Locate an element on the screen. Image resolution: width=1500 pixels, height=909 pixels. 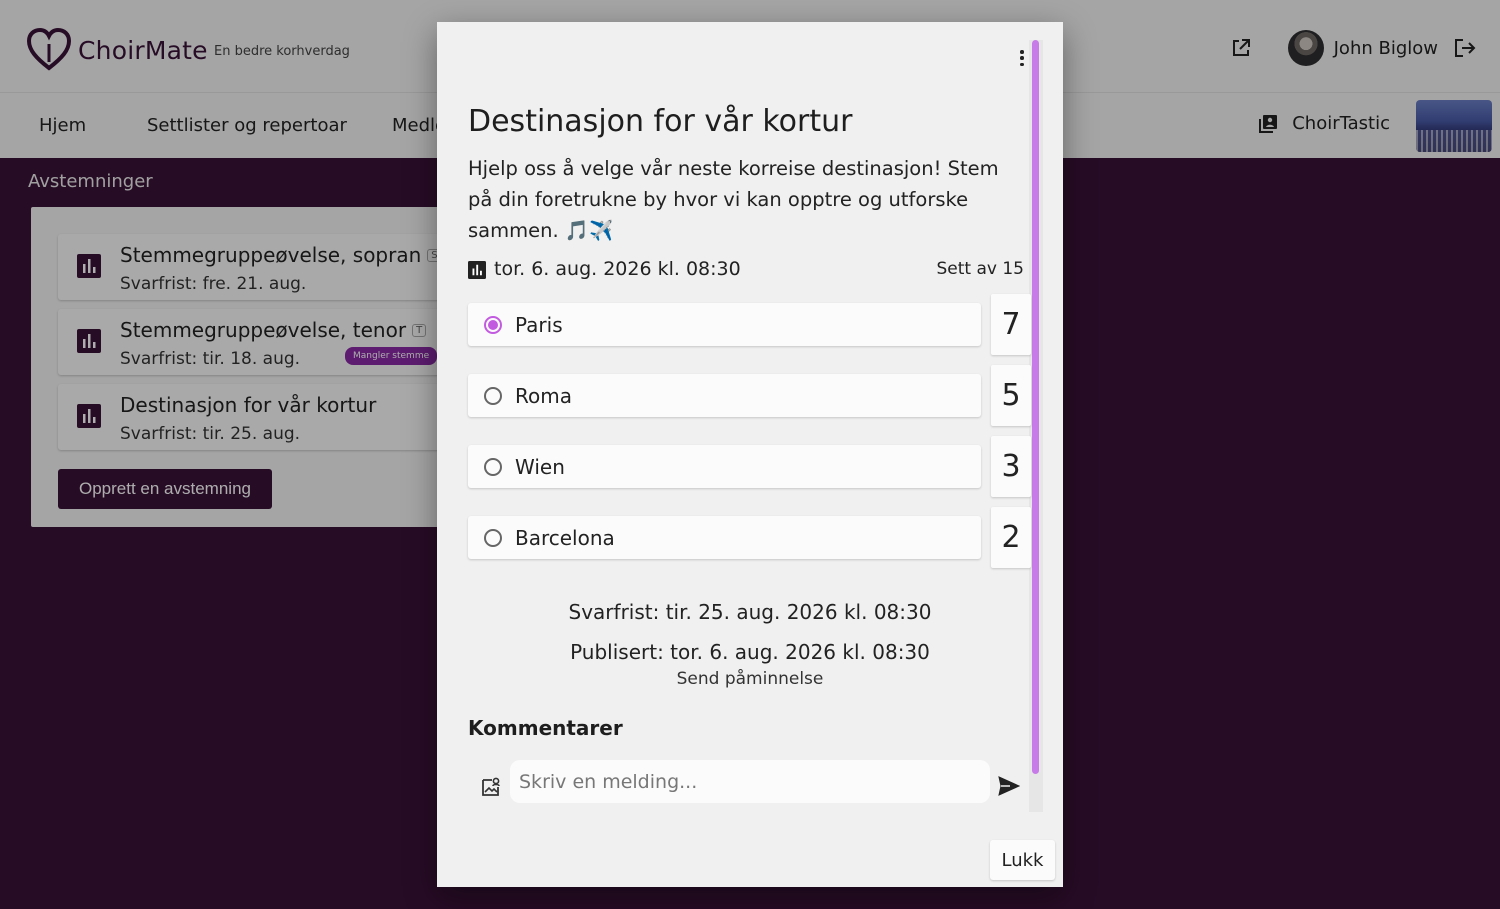
more-options-icon is located at coordinates (1022, 58).